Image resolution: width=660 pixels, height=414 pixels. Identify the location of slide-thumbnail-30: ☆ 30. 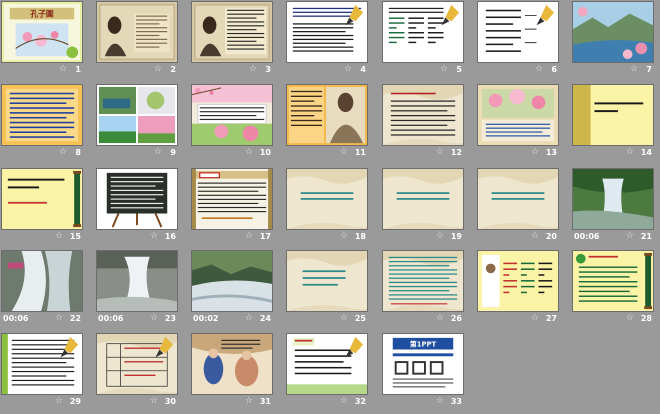
(137, 373).